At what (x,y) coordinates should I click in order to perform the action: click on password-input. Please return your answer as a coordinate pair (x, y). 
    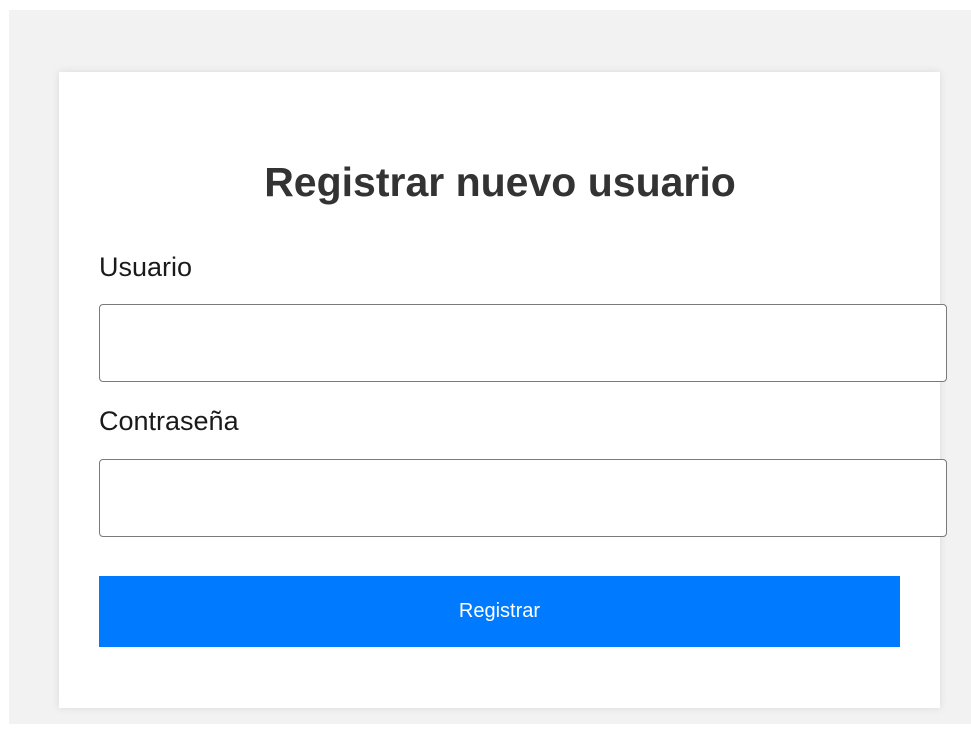
    Looking at the image, I should click on (523, 498).